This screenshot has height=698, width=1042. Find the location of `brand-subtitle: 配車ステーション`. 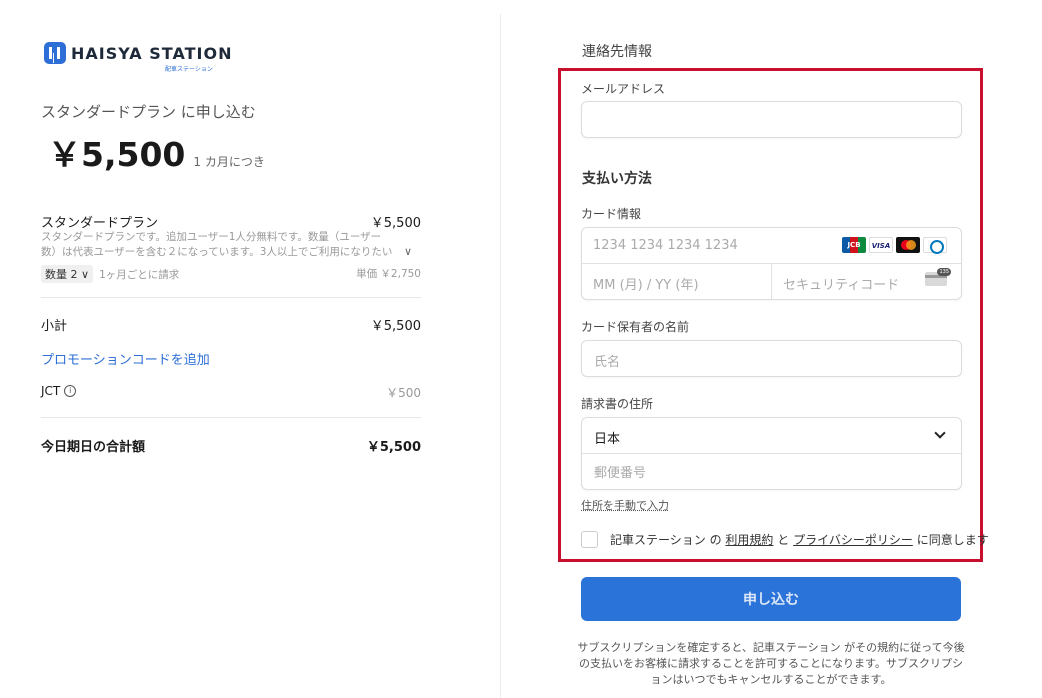

brand-subtitle: 配車ステーション is located at coordinates (189, 69).